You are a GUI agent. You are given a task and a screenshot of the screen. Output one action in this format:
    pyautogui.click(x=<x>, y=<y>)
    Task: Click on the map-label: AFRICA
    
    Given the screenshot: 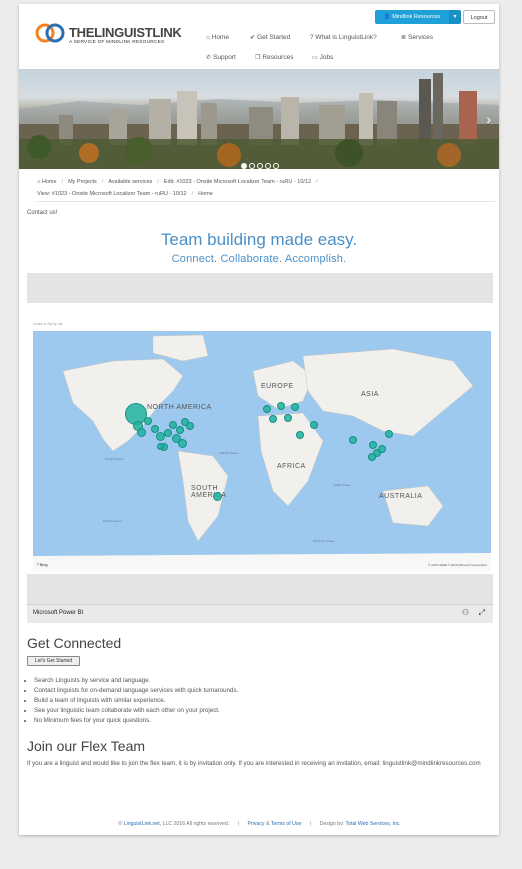 What is the action you would take?
    pyautogui.click(x=291, y=466)
    